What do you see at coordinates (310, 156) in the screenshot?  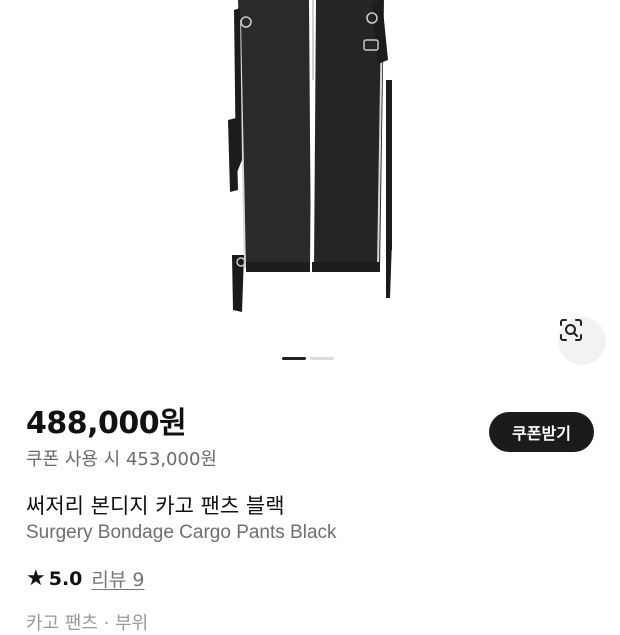 I see `product-image` at bounding box center [310, 156].